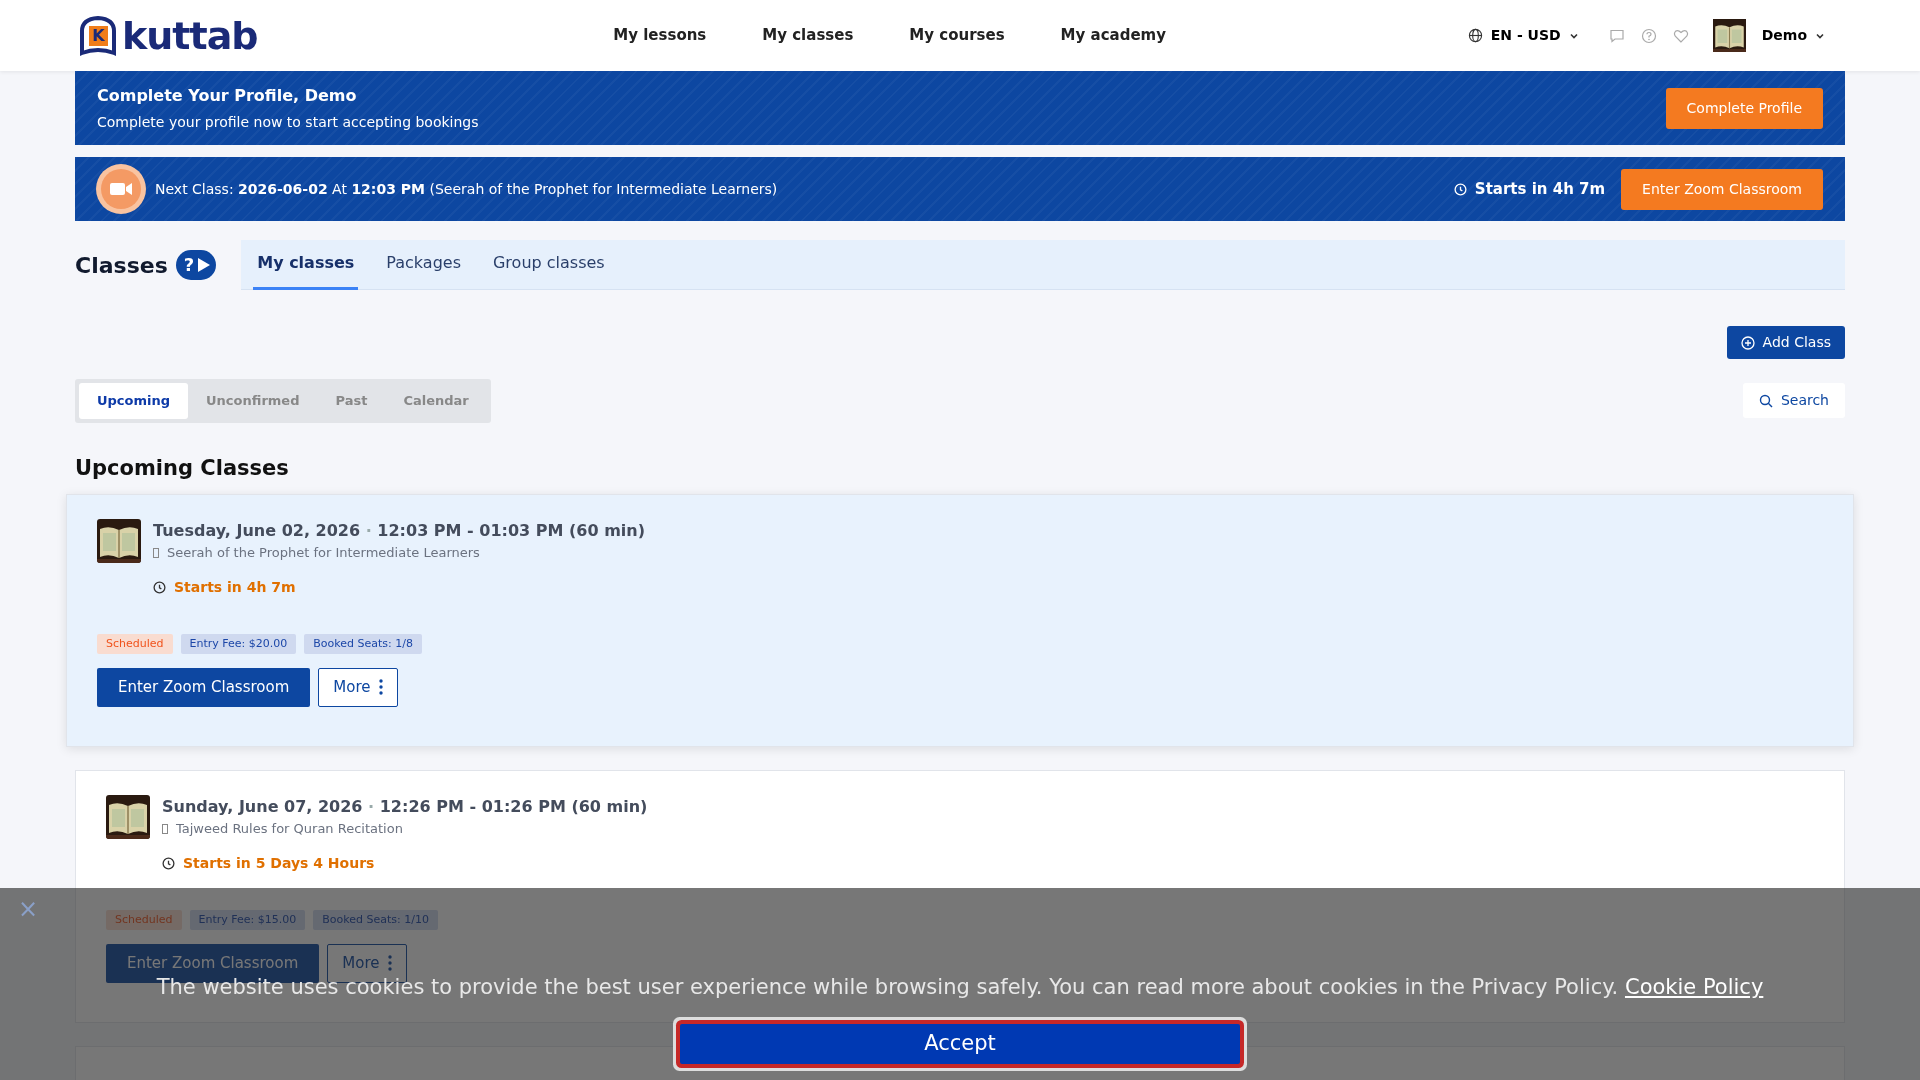 The height and width of the screenshot is (1080, 1920). What do you see at coordinates (289, 829) in the screenshot?
I see `course-name: Tajweed Rules for Quran Recitation` at bounding box center [289, 829].